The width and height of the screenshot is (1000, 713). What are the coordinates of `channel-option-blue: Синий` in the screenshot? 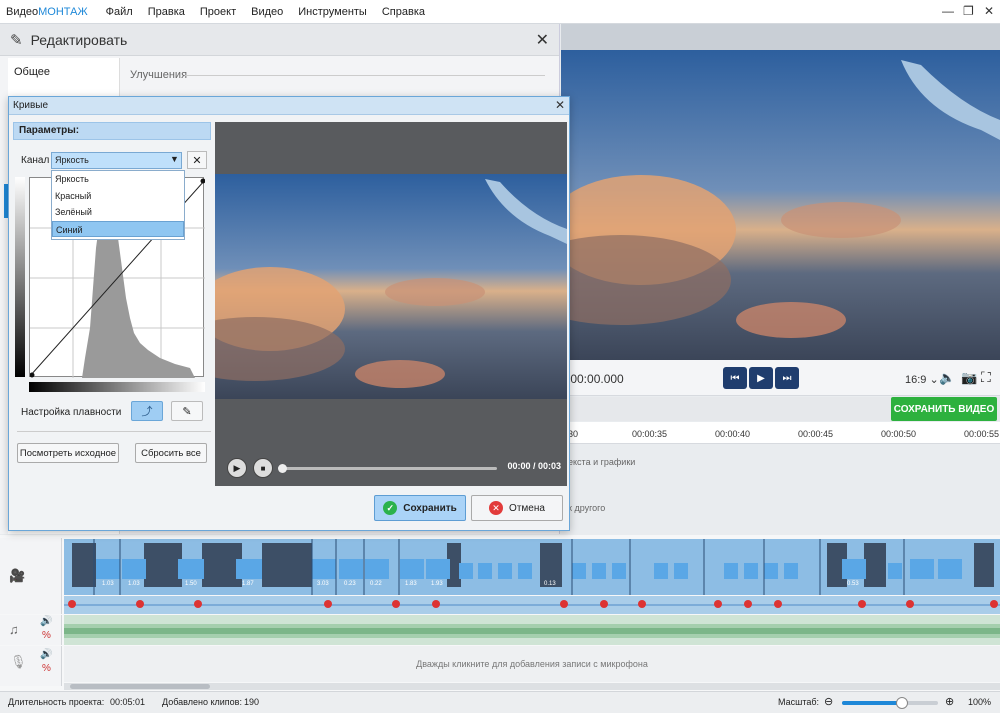 It's located at (118, 228).